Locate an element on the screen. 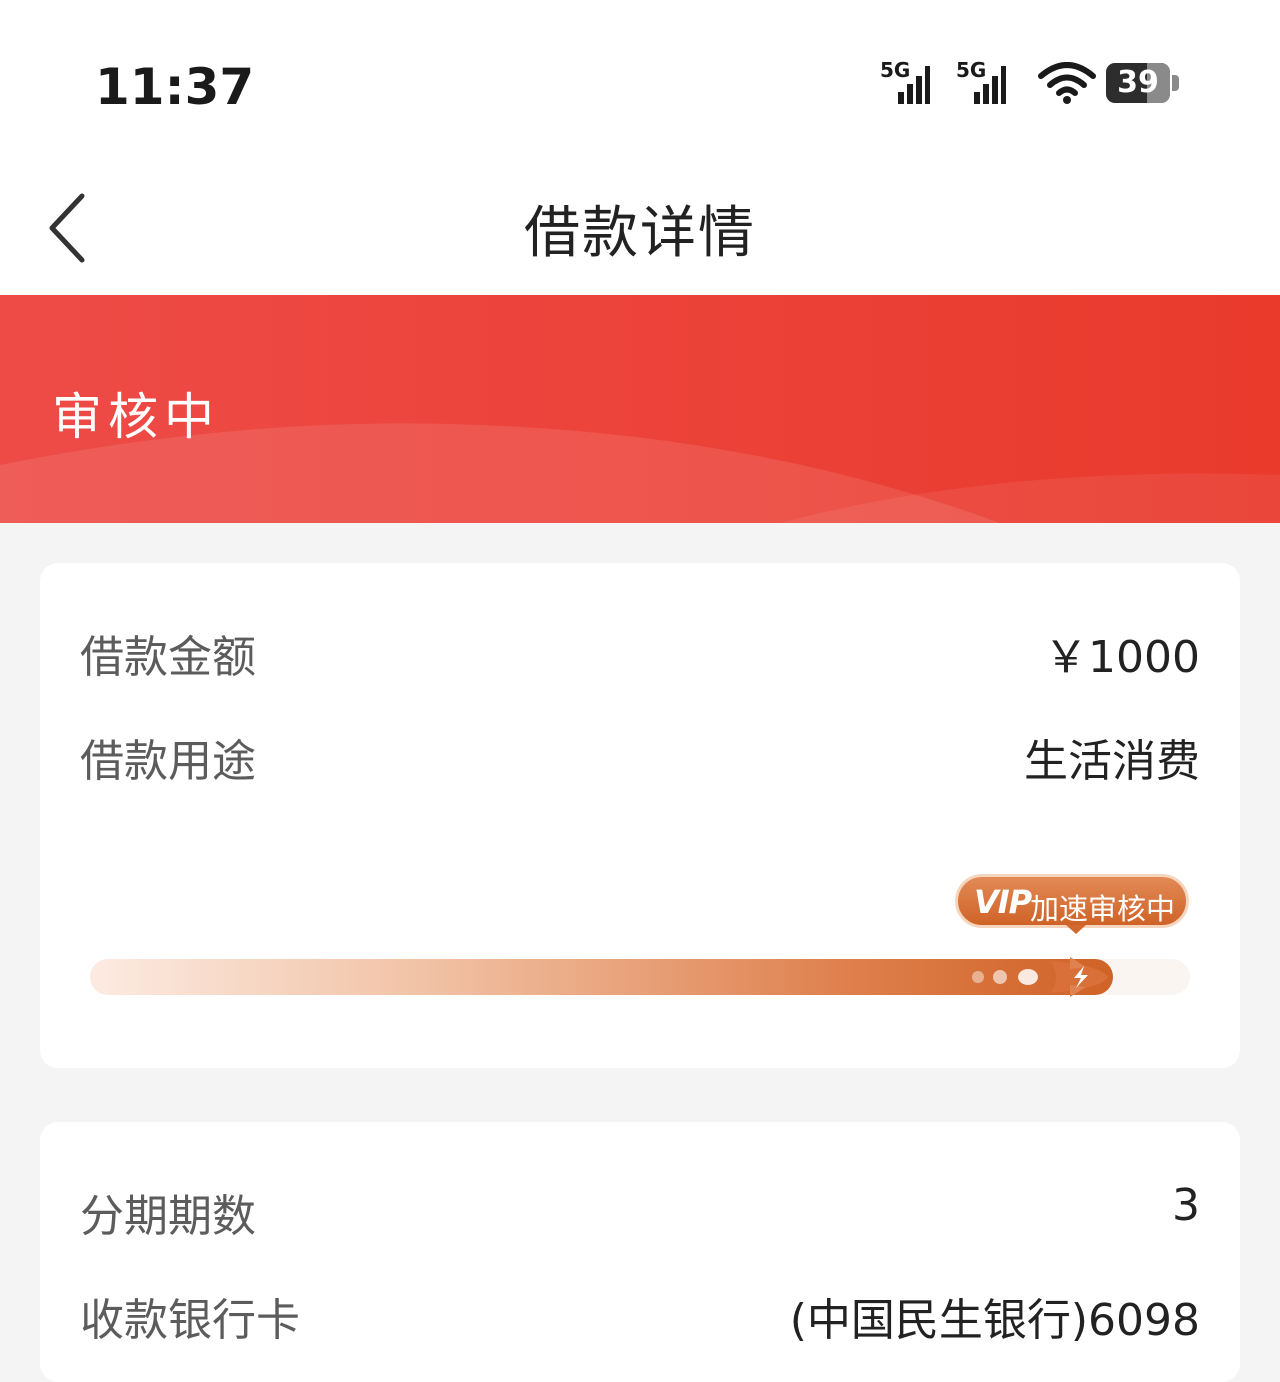  status-bar: 11:37 5G 5G 39 is located at coordinates (640, 75).